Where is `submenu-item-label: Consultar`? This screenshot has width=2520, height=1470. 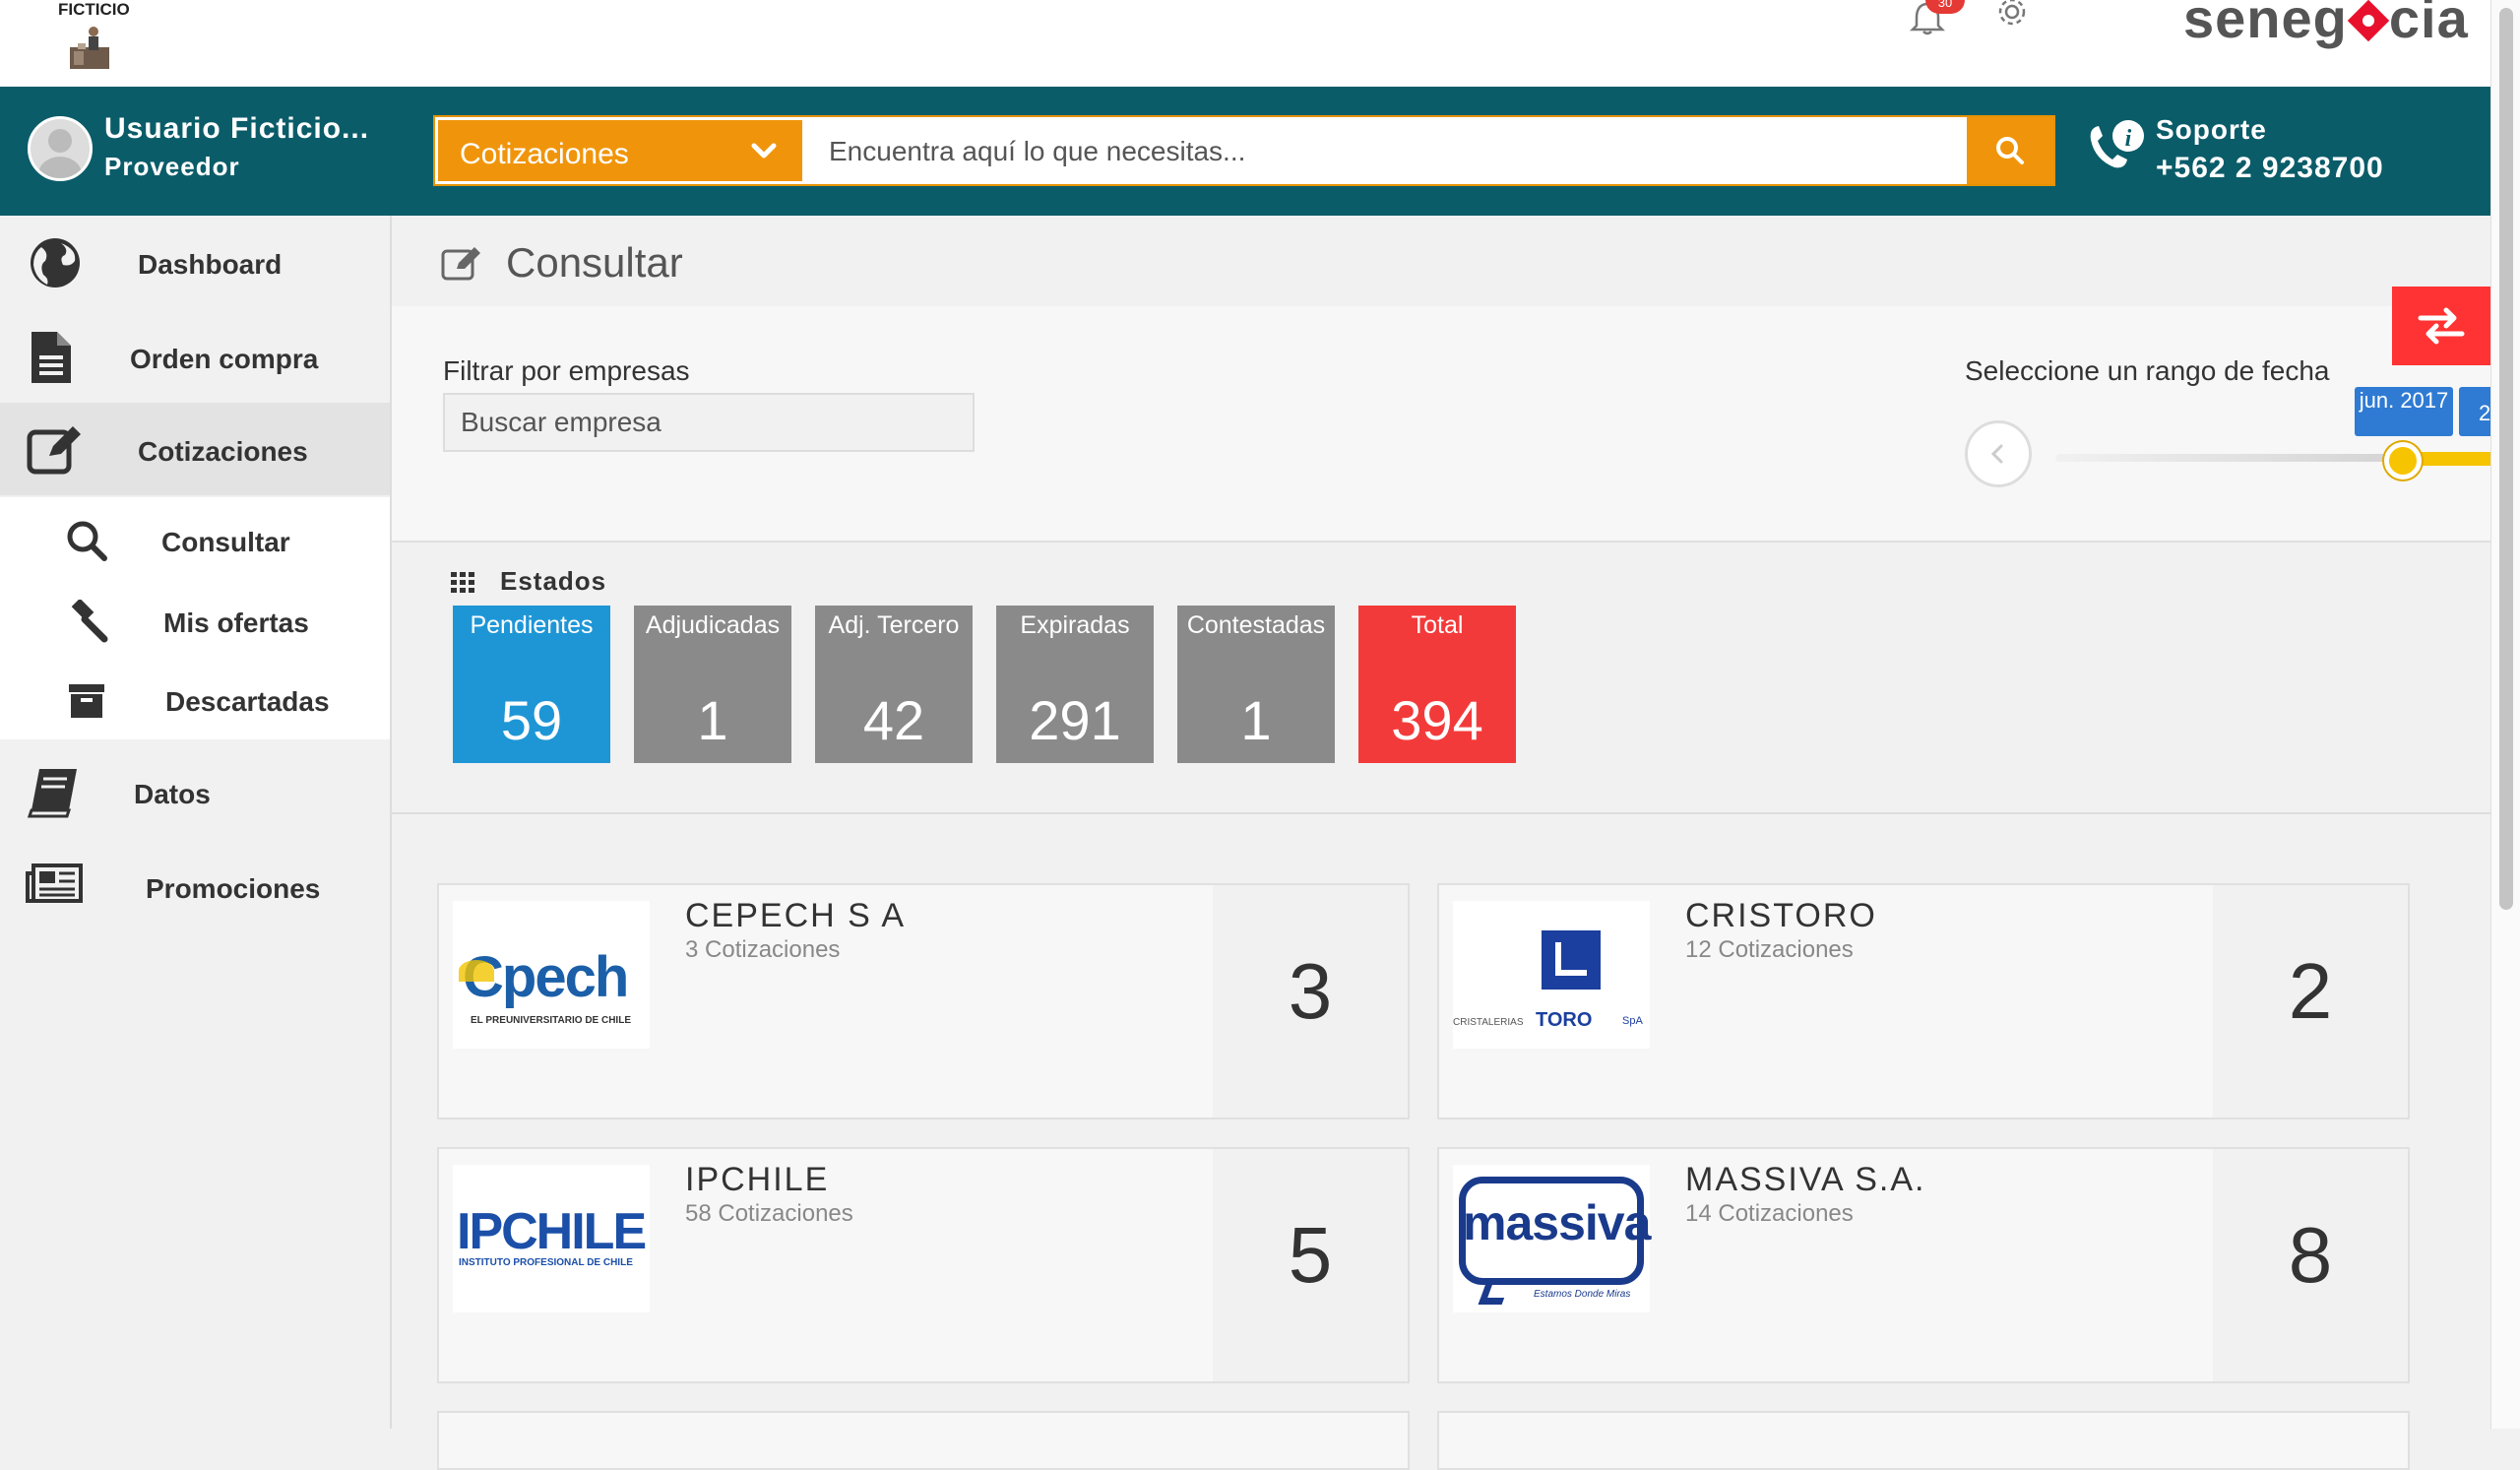
submenu-item-label: Consultar is located at coordinates (225, 542).